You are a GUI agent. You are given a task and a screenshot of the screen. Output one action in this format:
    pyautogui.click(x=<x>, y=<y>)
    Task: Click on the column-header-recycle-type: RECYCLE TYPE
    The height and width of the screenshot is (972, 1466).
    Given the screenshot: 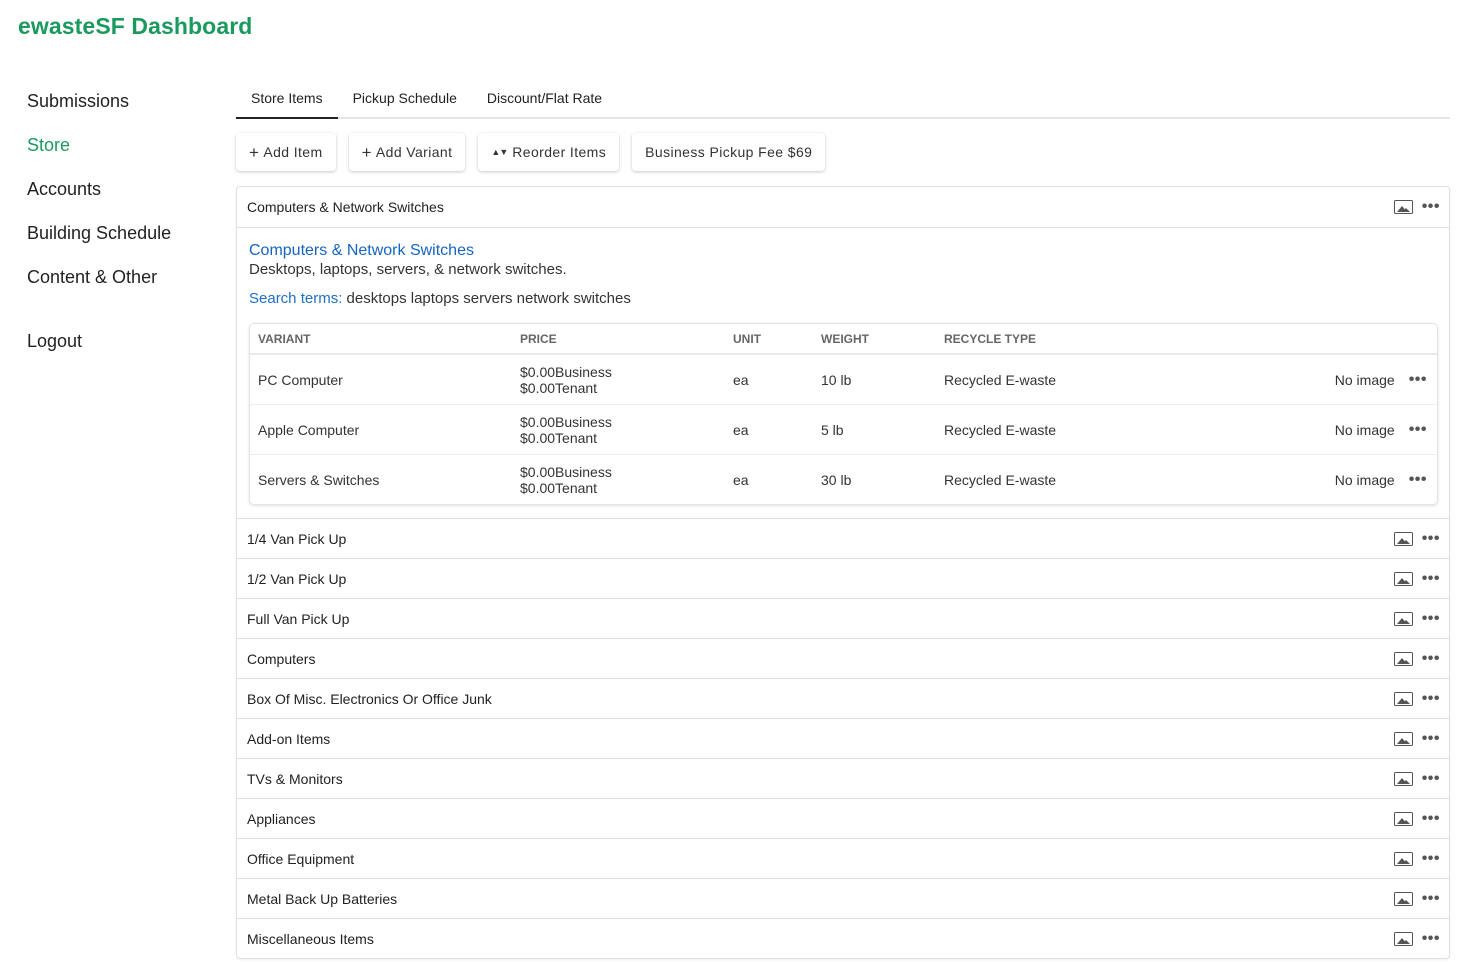 What is the action you would take?
    pyautogui.click(x=990, y=338)
    